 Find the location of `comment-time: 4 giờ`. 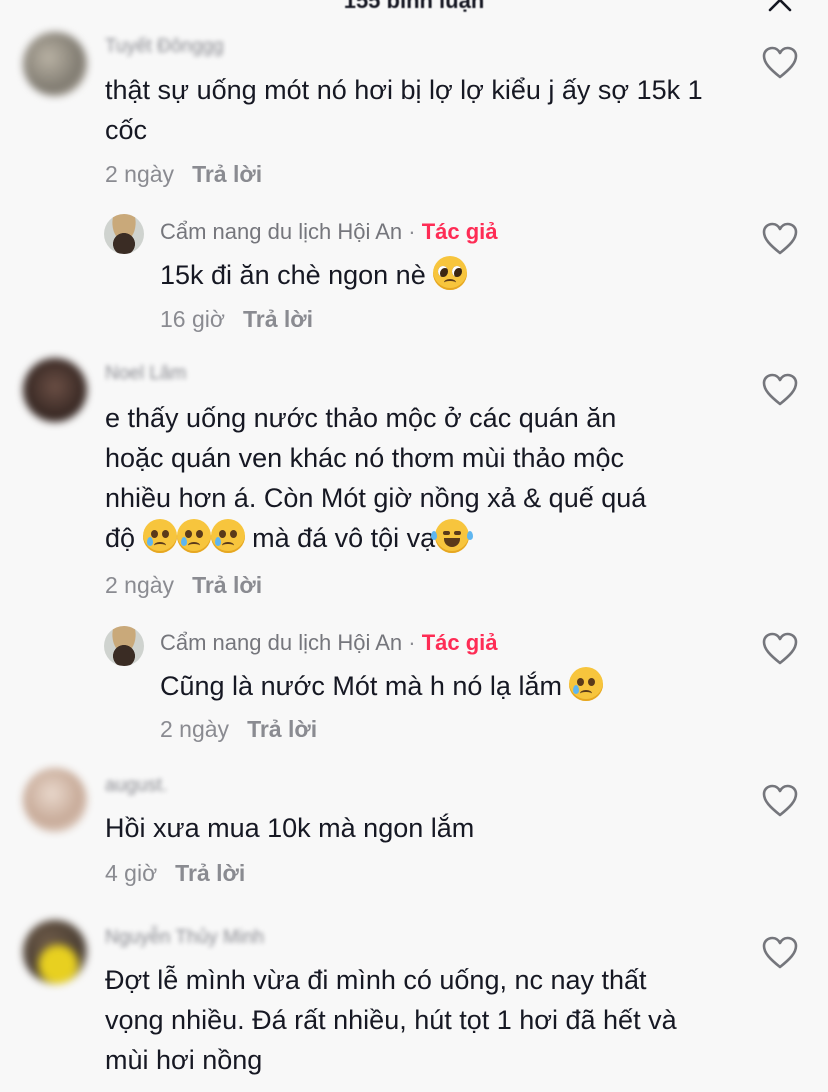

comment-time: 4 giờ is located at coordinates (131, 873).